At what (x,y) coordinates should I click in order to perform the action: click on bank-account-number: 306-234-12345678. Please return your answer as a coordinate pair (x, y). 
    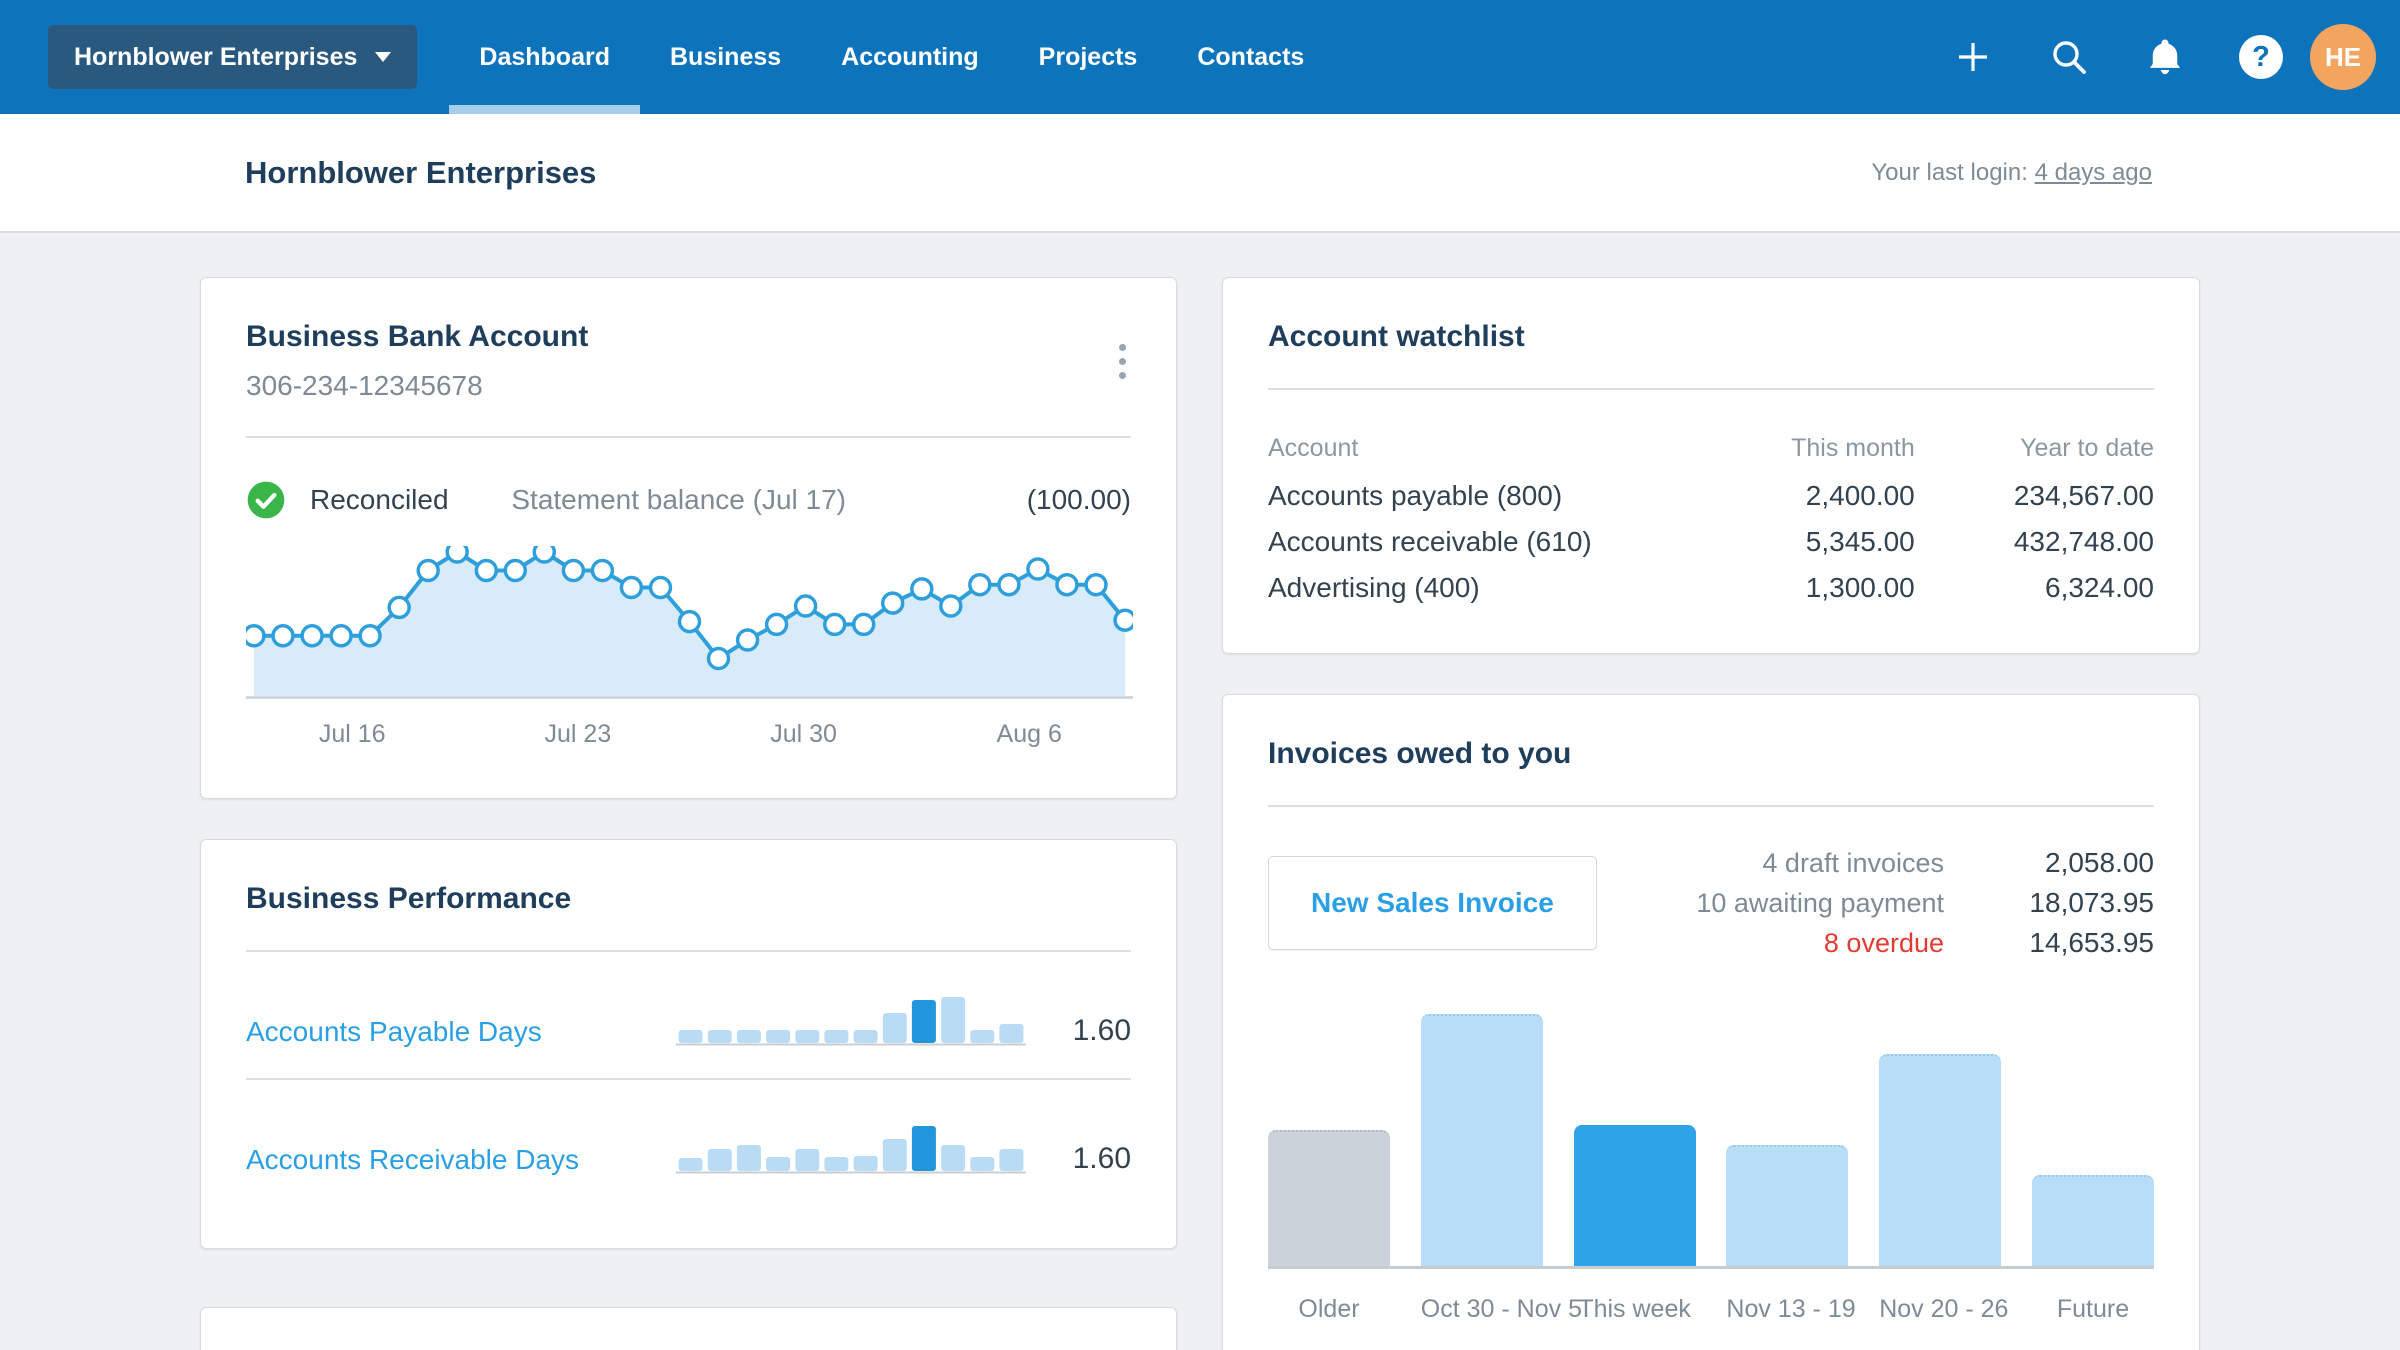
    Looking at the image, I should click on (364, 385).